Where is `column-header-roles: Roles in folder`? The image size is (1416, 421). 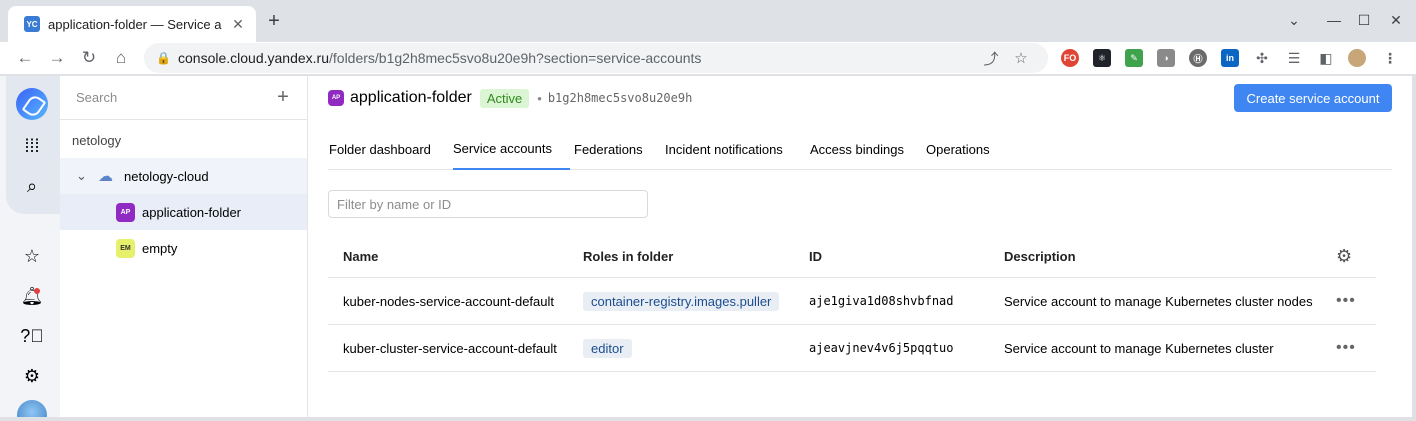 column-header-roles: Roles in folder is located at coordinates (628, 256).